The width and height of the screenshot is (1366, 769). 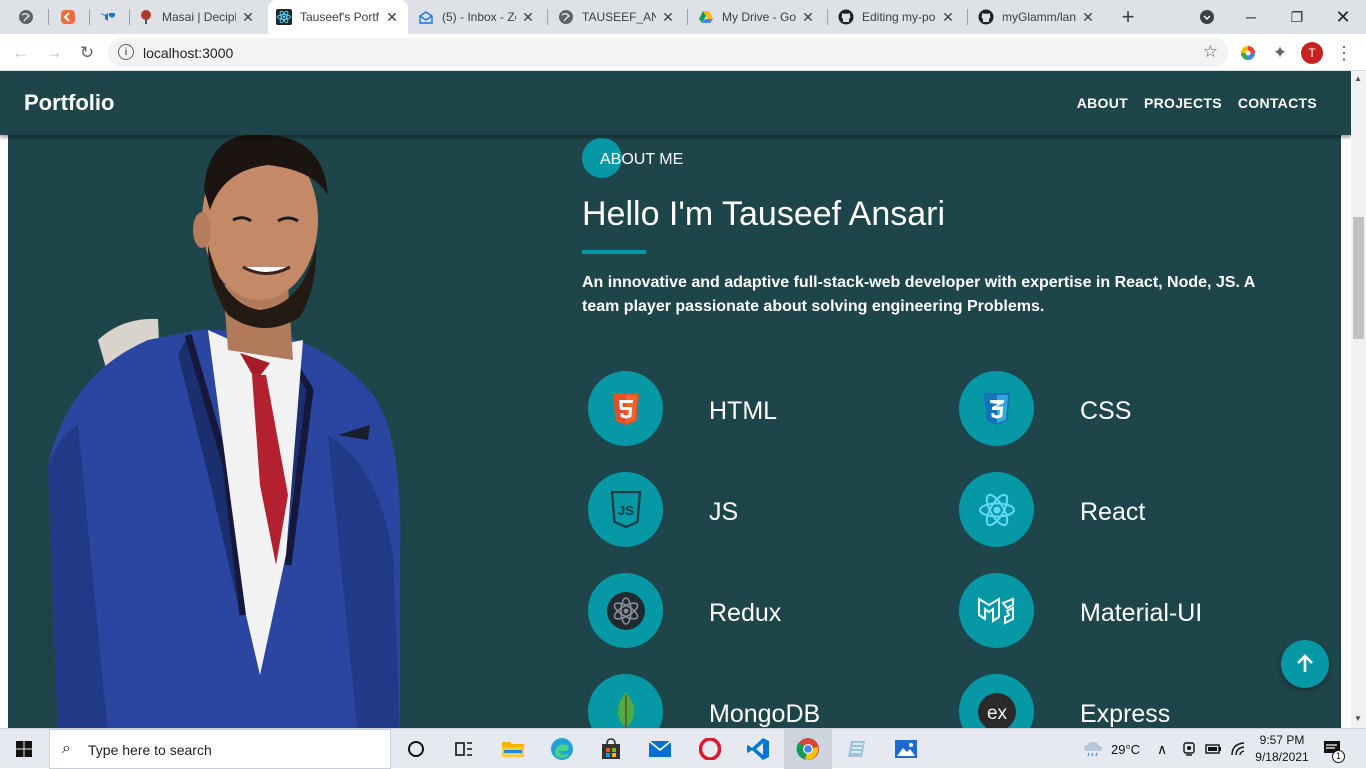 I want to click on app-icon, so click(x=68, y=17).